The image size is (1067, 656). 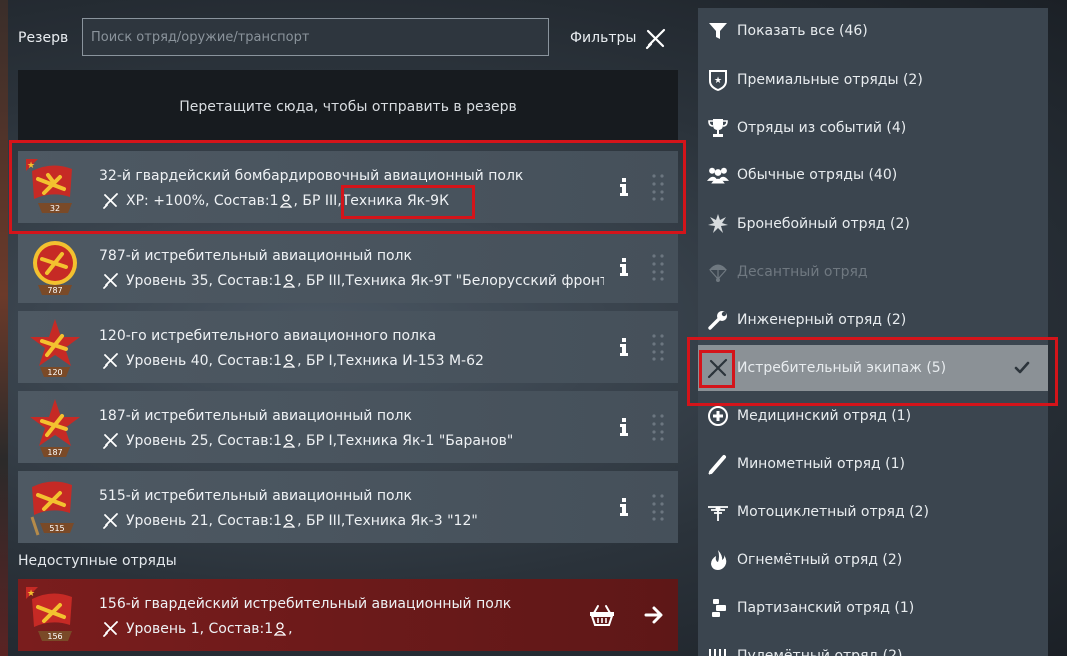 What do you see at coordinates (873, 644) in the screenshot?
I see `filter-machine-gun: Пулемётный отряд (2)` at bounding box center [873, 644].